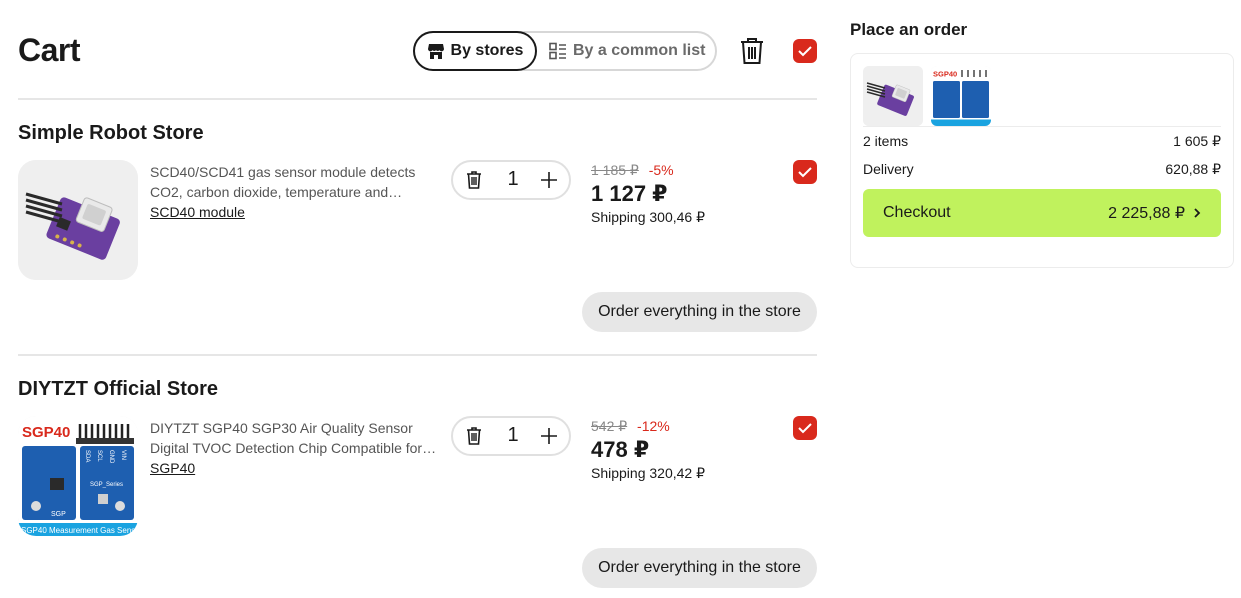  I want to click on delivery-total: 620,88 ₽, so click(1193, 168).